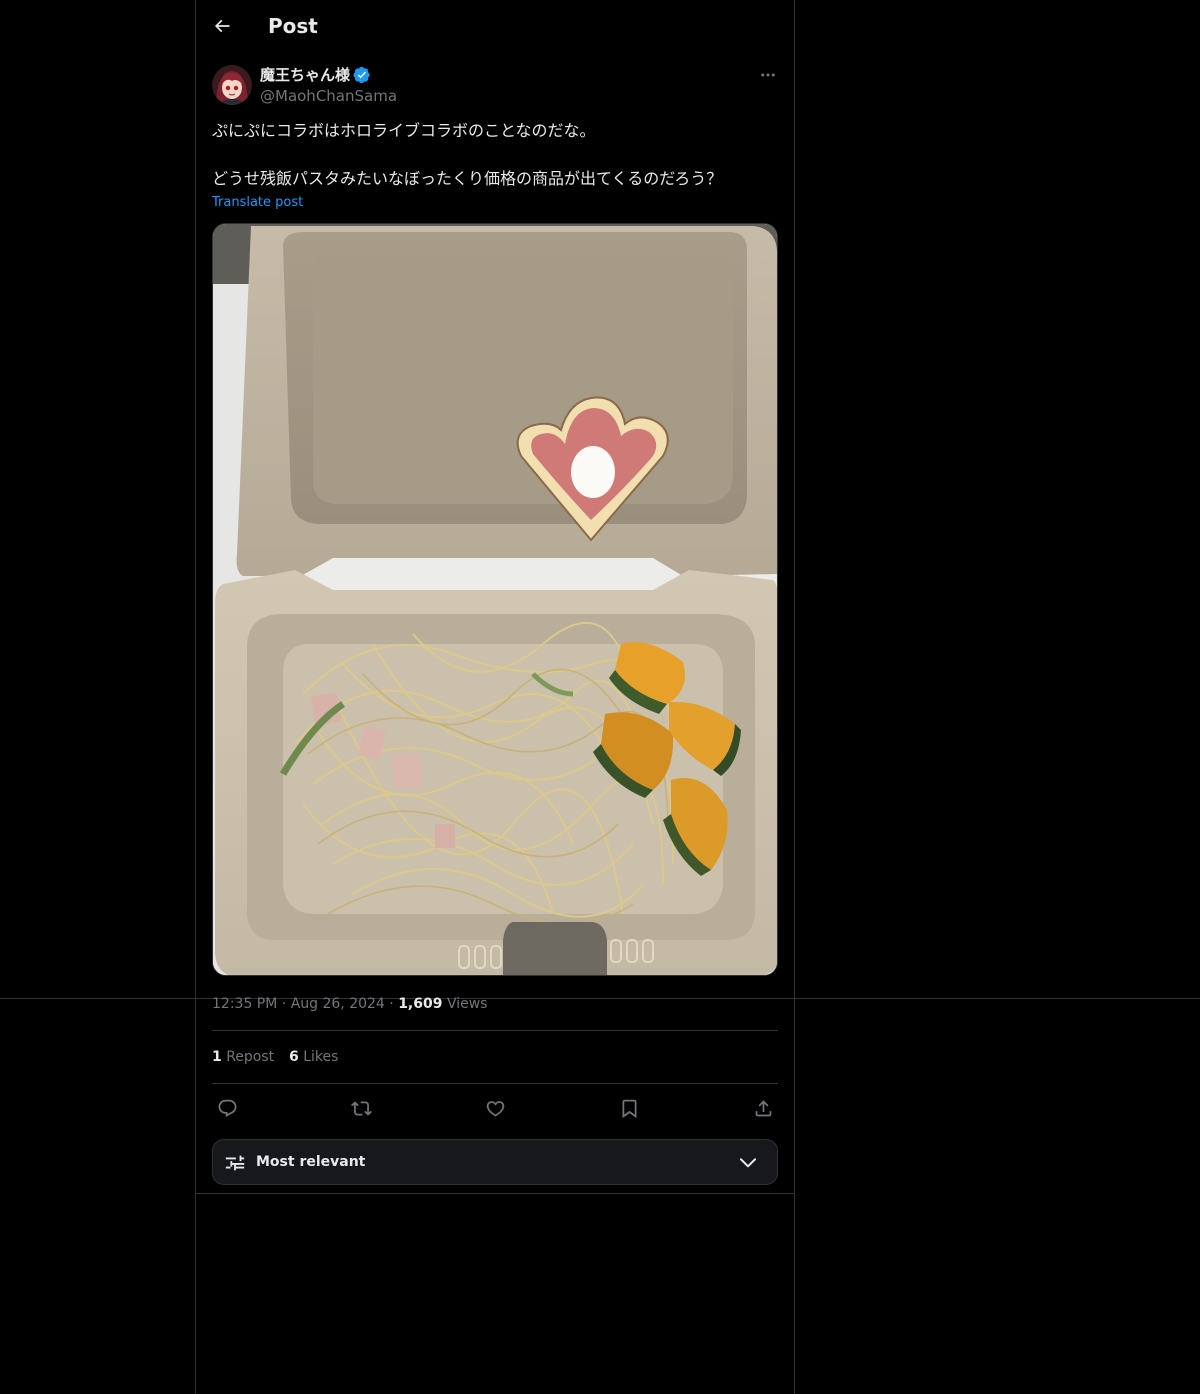  What do you see at coordinates (244, 1004) in the screenshot?
I see `post-time: 12:35 PM` at bounding box center [244, 1004].